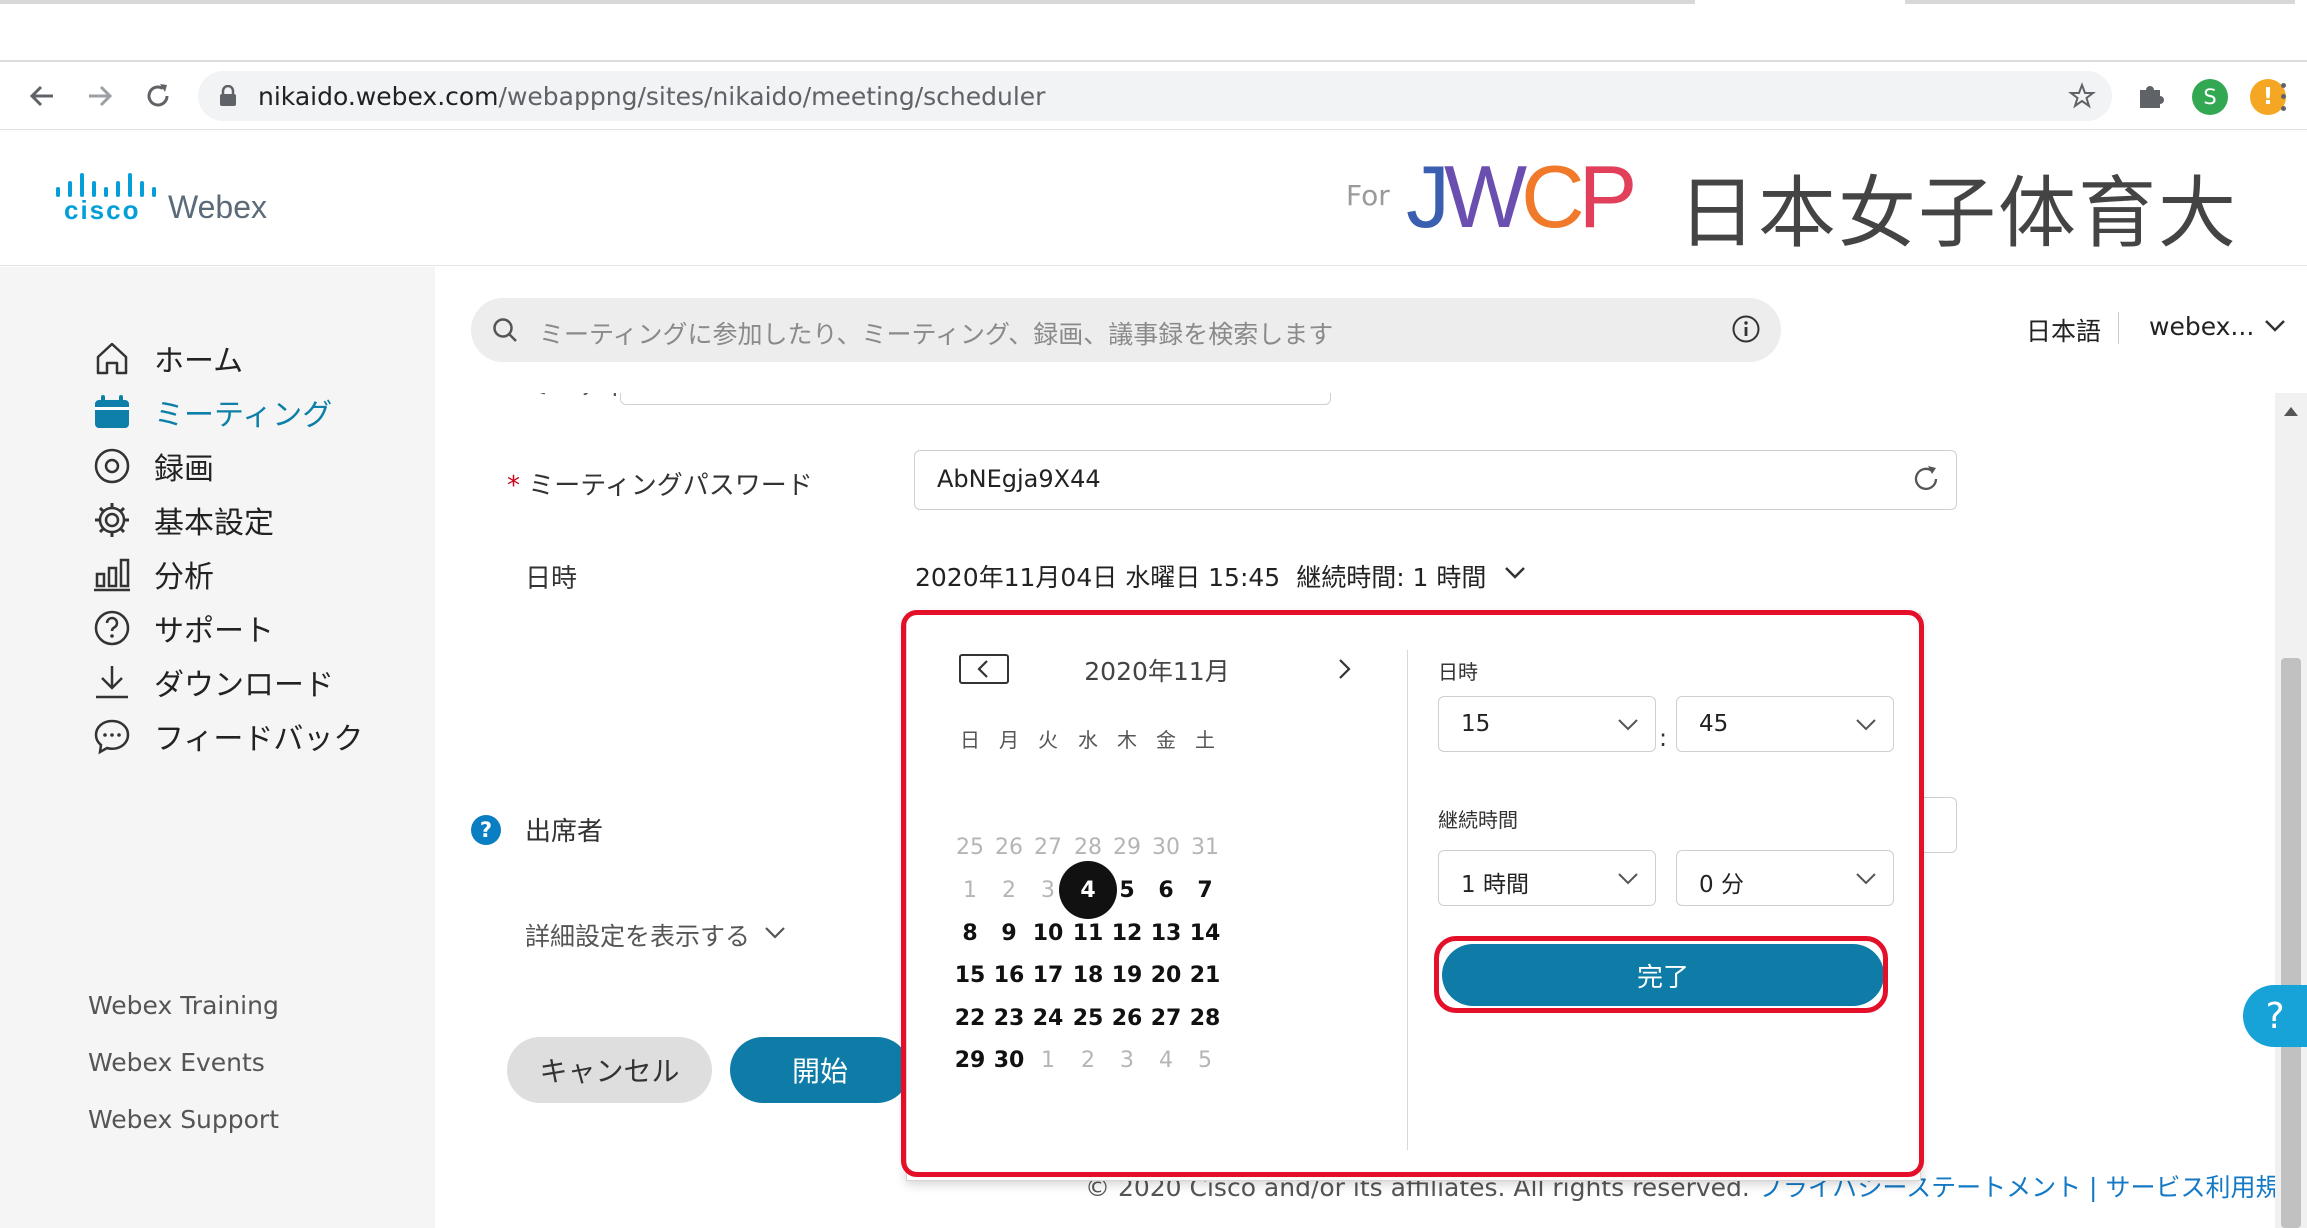  I want to click on sidebar-item-label: ミーティング, so click(243, 415).